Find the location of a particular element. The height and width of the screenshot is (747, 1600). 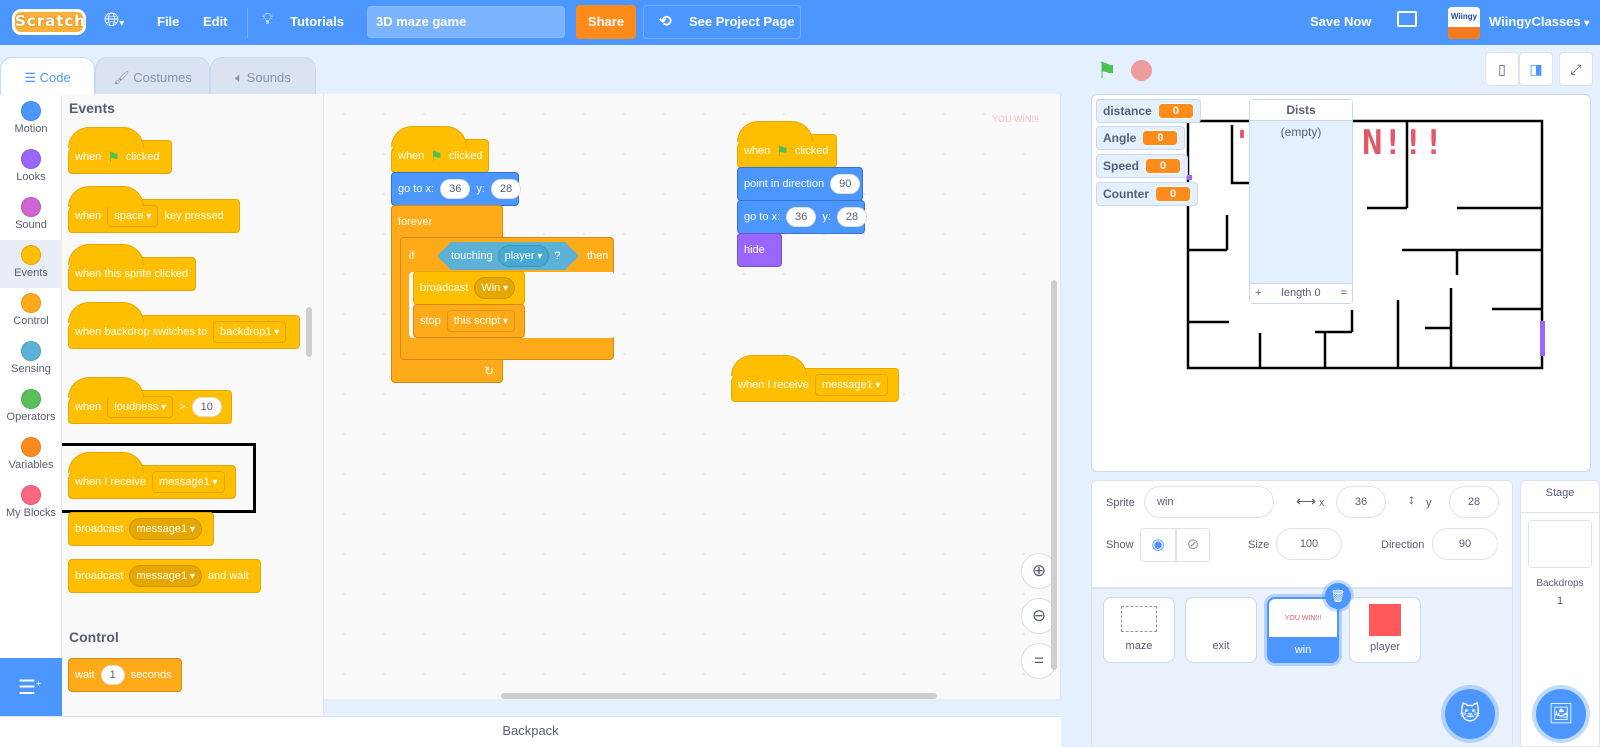

stop-button is located at coordinates (1141, 70).